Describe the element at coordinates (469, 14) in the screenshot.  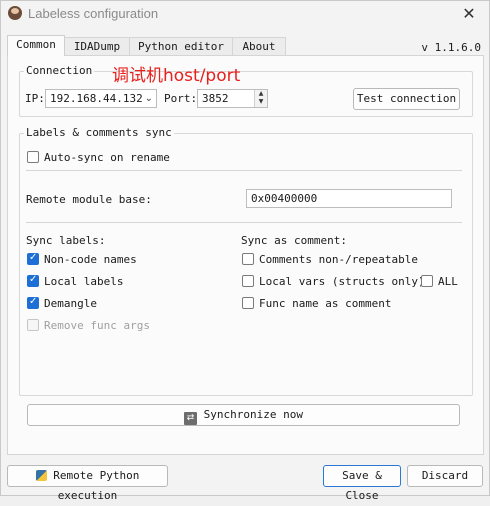
I see `close-icon: ✕` at that location.